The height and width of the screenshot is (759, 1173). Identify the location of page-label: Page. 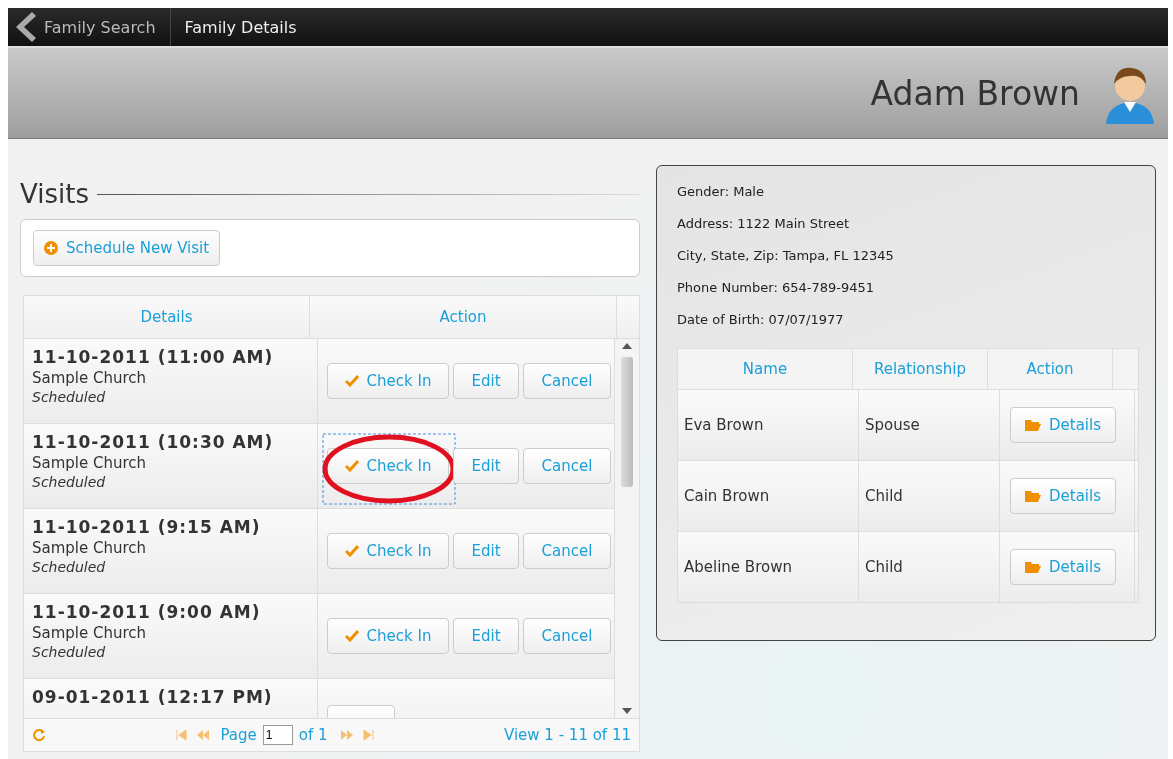
(238, 735).